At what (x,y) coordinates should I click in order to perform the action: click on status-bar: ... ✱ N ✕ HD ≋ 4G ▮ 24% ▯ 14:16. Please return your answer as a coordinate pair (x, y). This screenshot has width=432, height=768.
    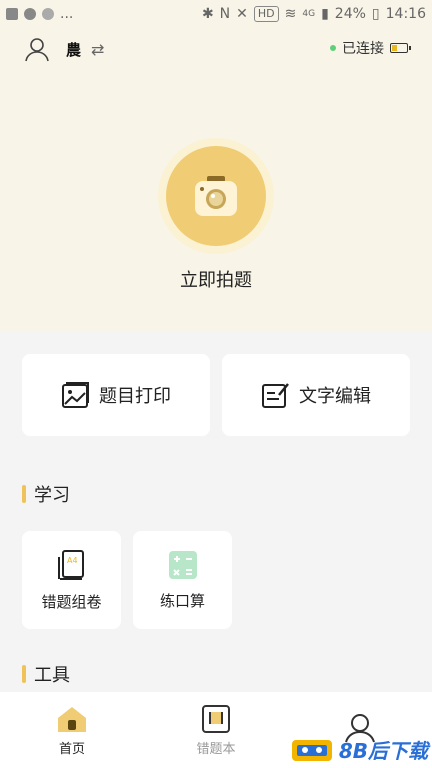
    Looking at the image, I should click on (216, 14).